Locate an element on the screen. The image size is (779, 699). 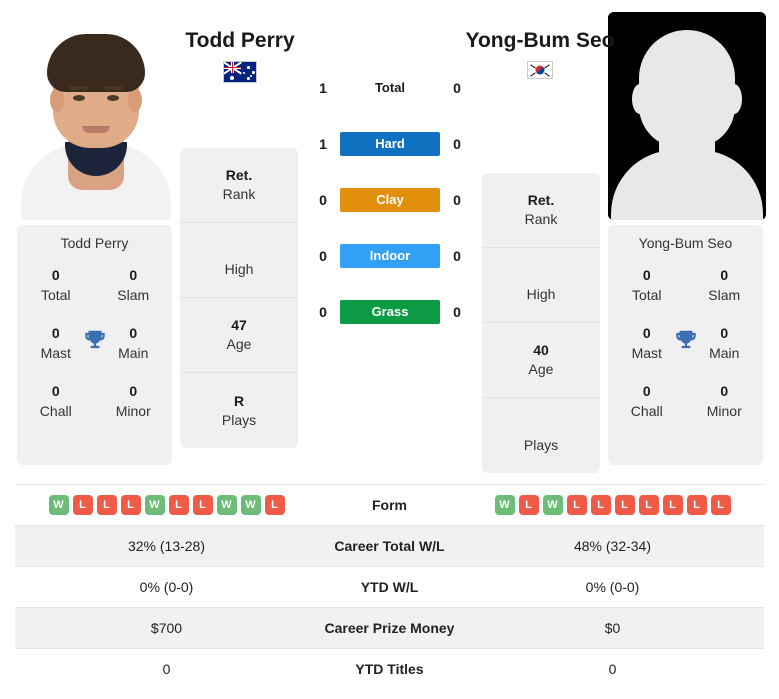
surface-row-grass: 0 Grass 0 is located at coordinates (390, 312).